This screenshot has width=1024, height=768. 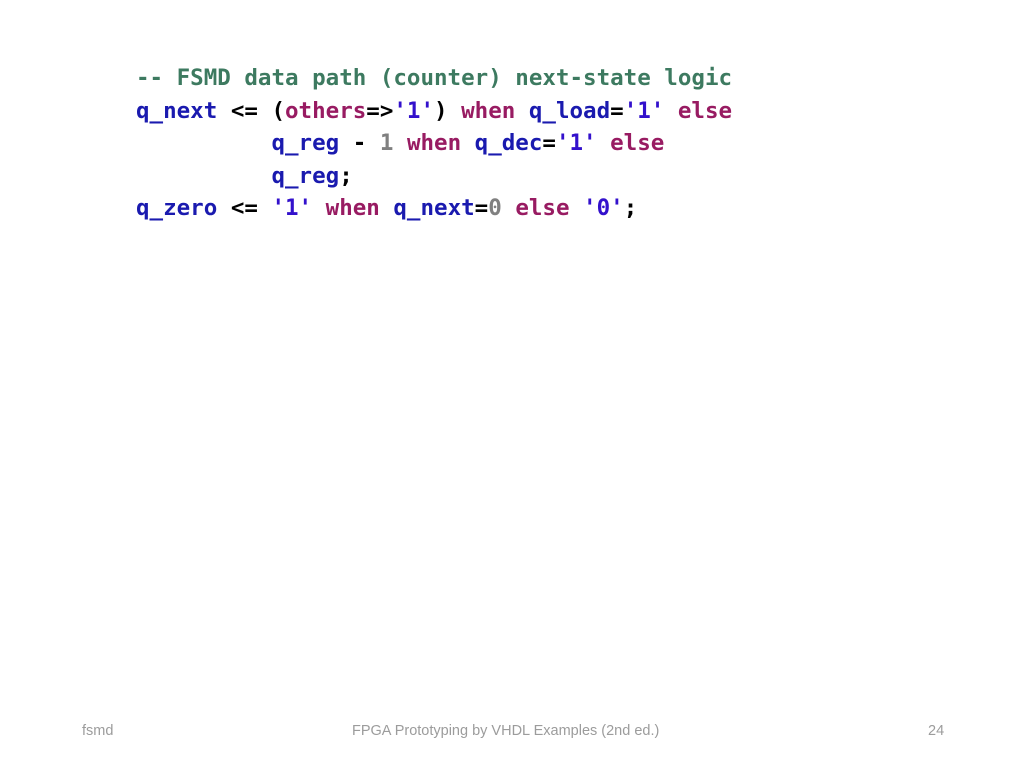 What do you see at coordinates (244, 208) in the screenshot?
I see `code-token-punctuation: <=` at bounding box center [244, 208].